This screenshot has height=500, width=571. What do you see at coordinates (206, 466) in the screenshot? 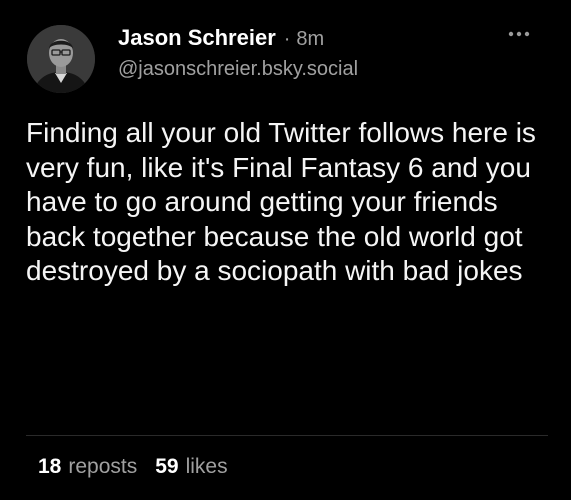
I see `likes-label: likes` at bounding box center [206, 466].